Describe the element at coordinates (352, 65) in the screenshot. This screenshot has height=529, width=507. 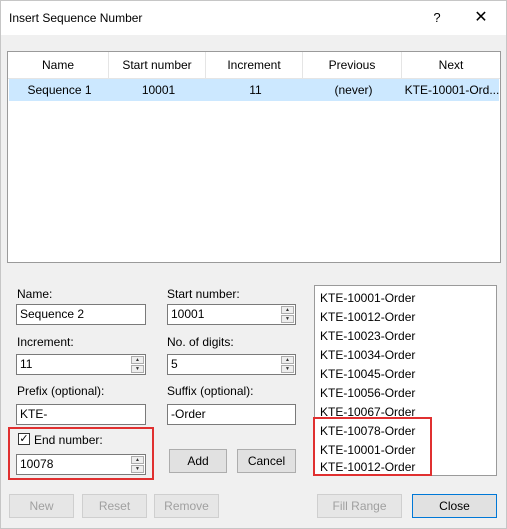
I see `header-previous: Previous` at that location.